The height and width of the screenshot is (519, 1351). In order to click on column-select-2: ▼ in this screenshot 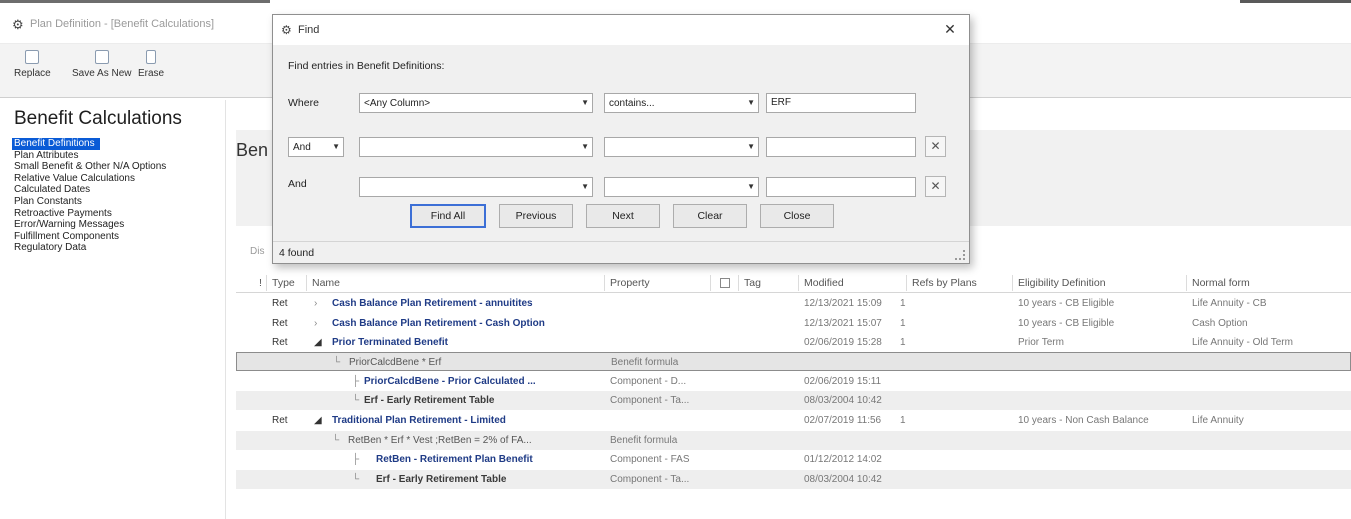, I will do `click(476, 147)`.